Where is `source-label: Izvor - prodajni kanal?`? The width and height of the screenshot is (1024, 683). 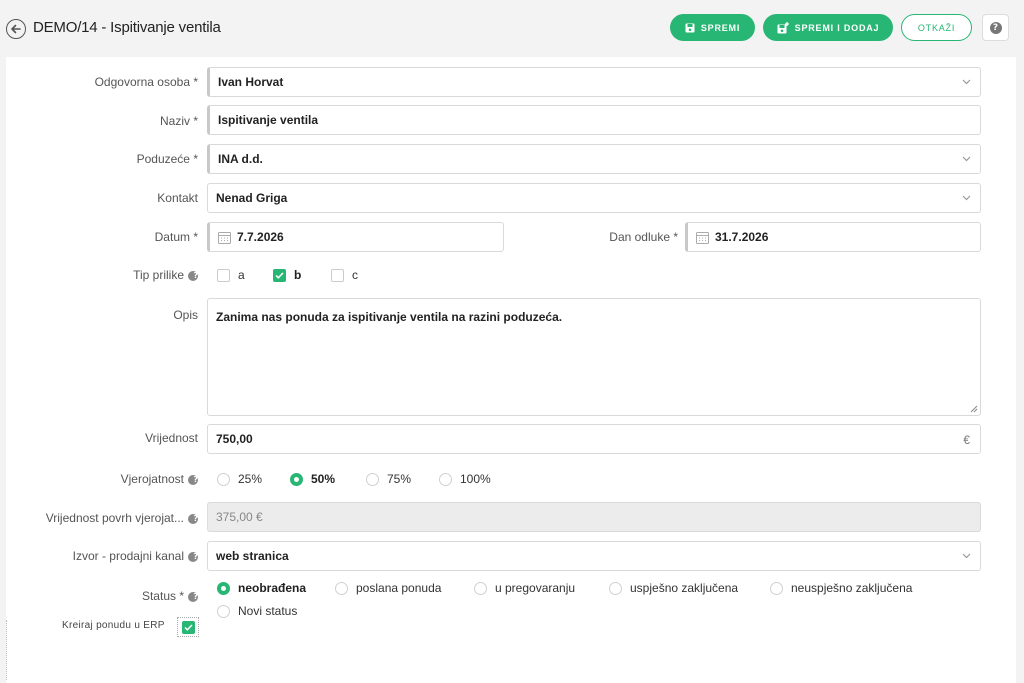
source-label: Izvor - prodajni kanal? is located at coordinates (135, 556).